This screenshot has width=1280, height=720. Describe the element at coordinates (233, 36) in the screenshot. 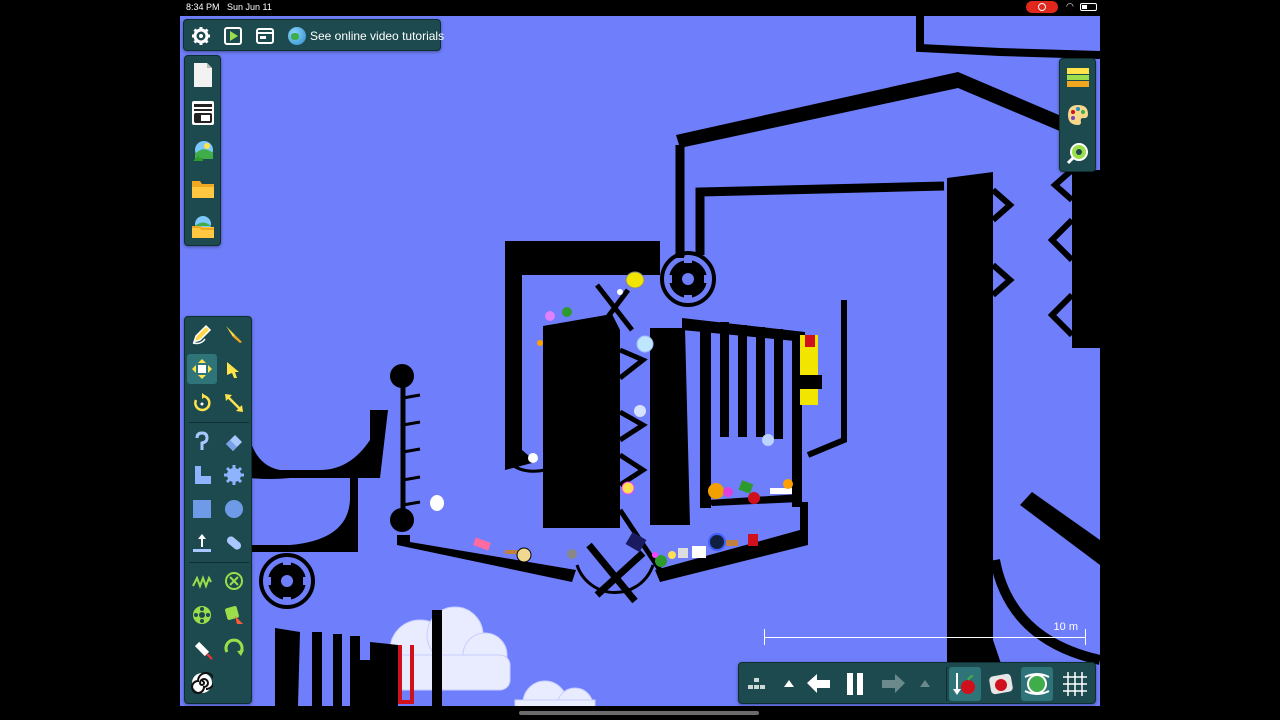

I see `play-icon` at that location.